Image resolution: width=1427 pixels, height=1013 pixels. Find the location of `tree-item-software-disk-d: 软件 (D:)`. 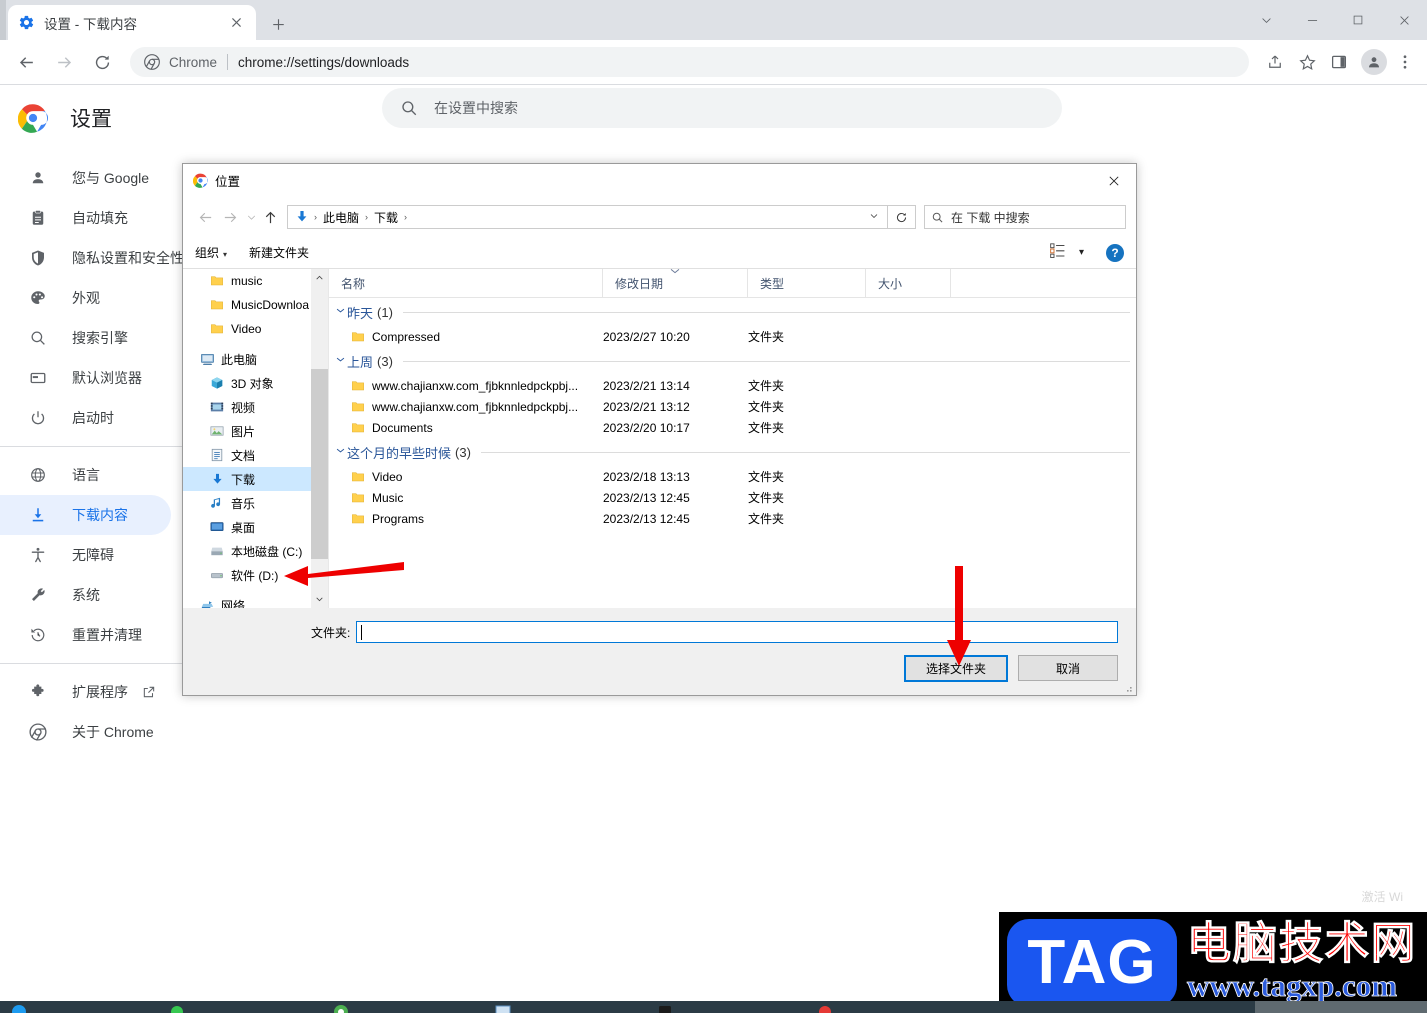

tree-item-software-disk-d: 软件 (D:) is located at coordinates (255, 575).